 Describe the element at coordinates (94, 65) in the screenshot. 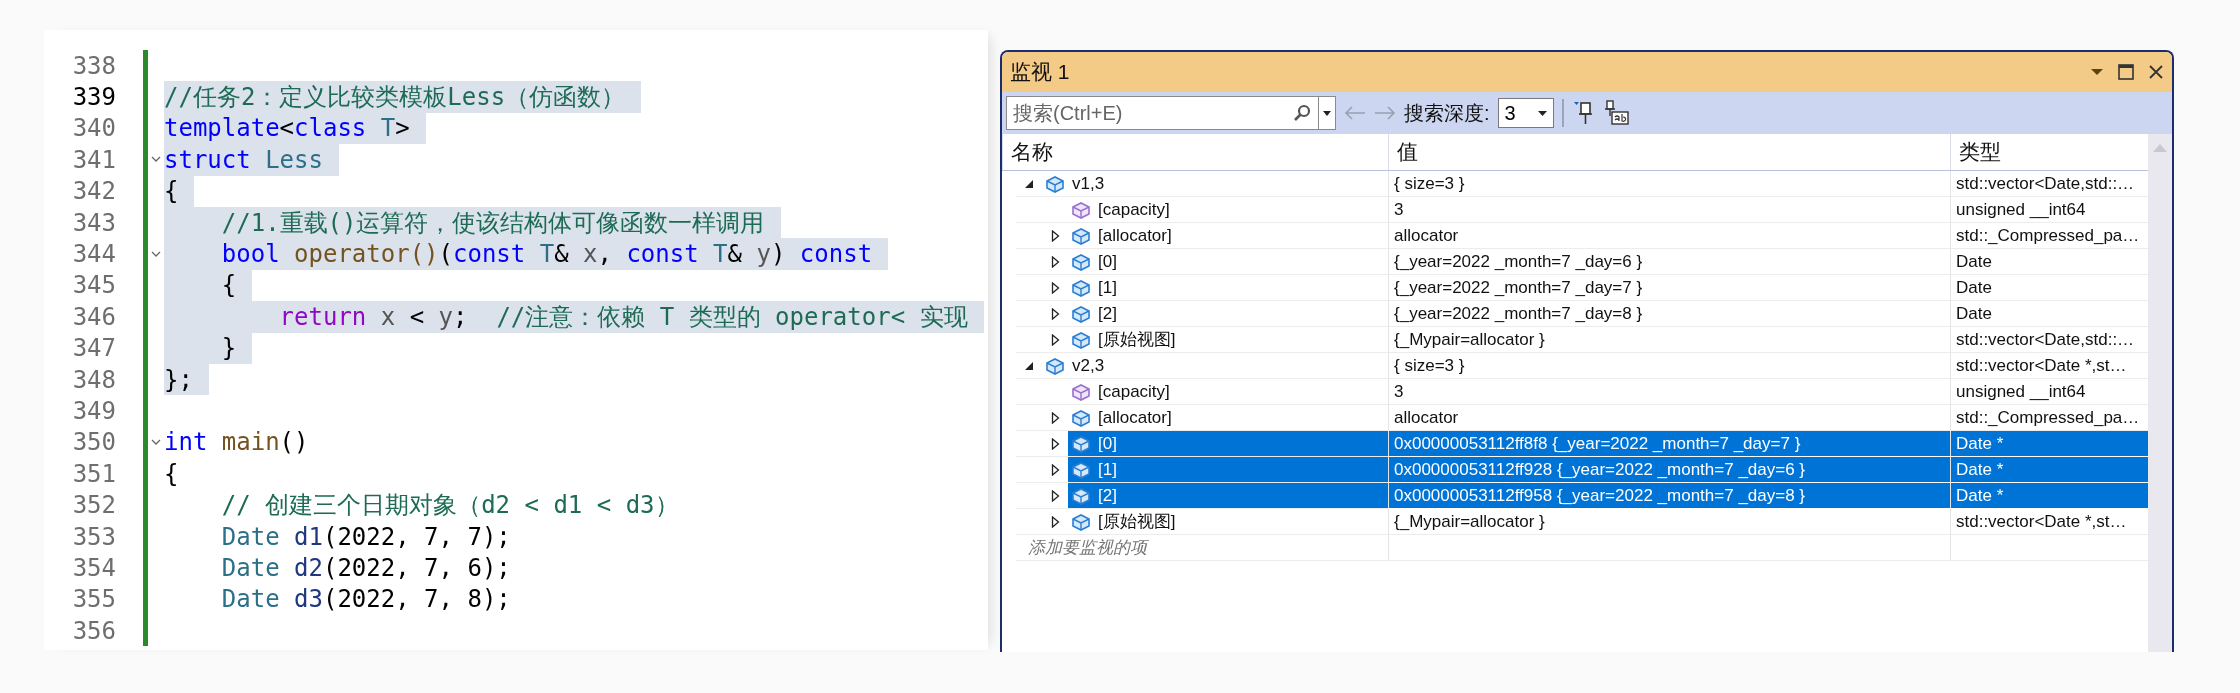

I see `line-number: 338` at that location.